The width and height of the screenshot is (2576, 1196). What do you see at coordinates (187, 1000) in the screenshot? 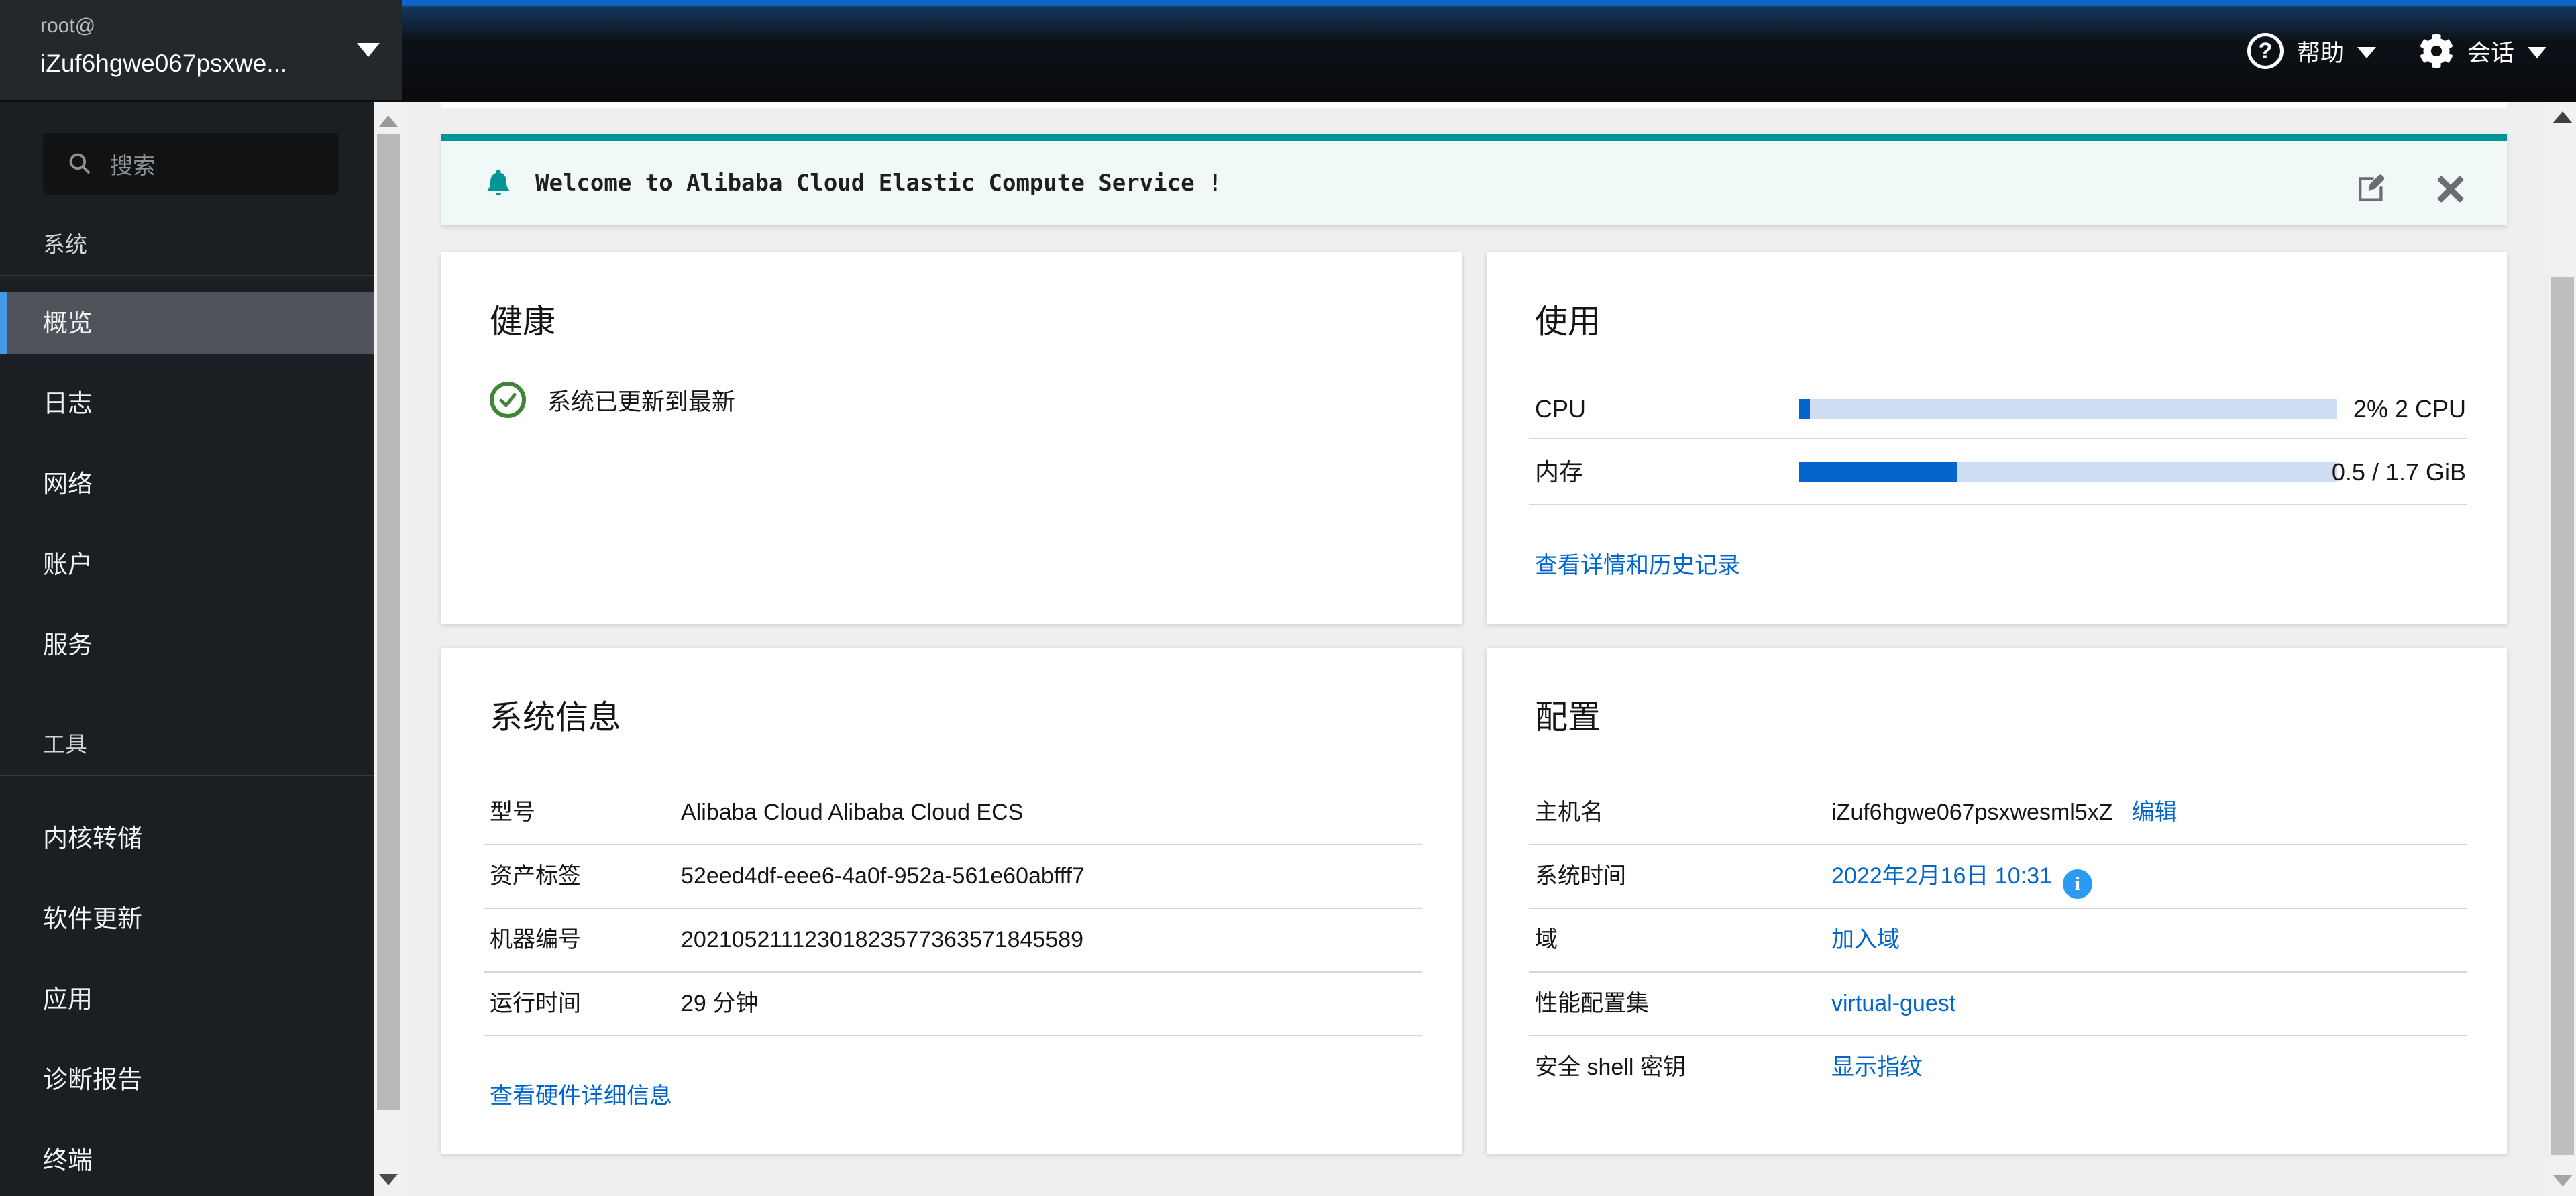
I see `sidebar-item-应用: 应用` at bounding box center [187, 1000].